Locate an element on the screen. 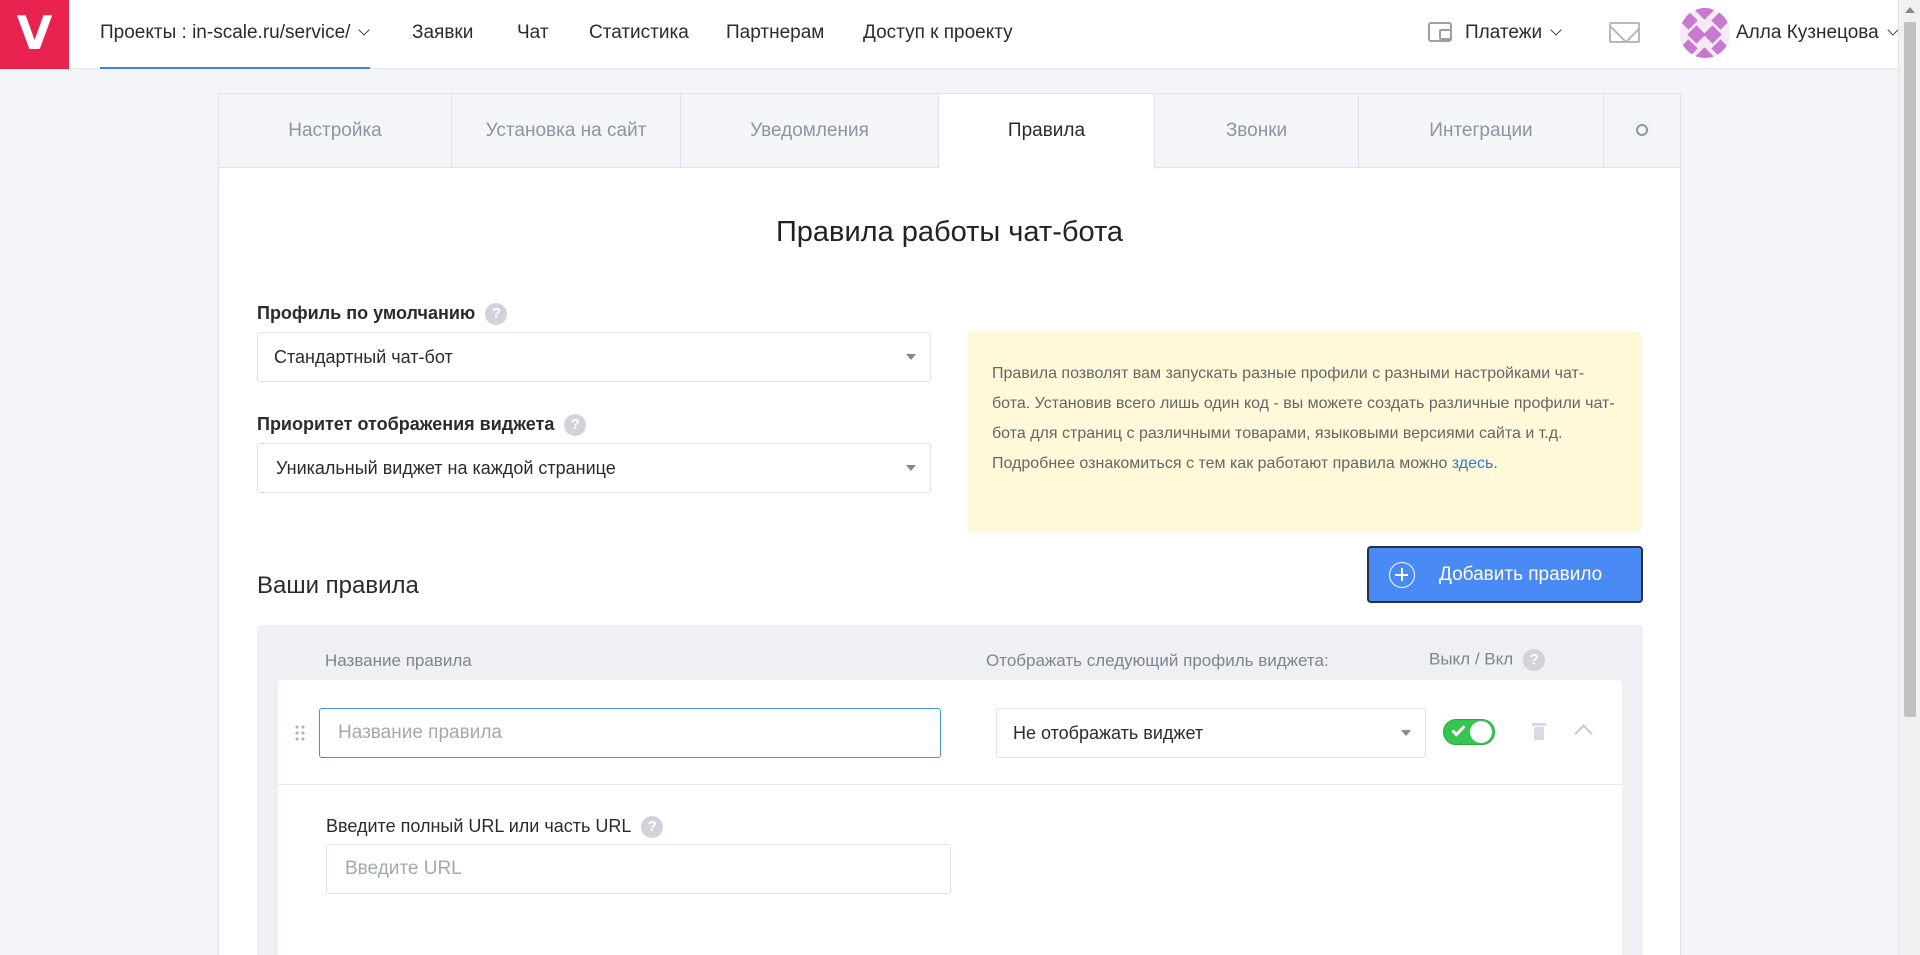 This screenshot has width=1920, height=955. nav-projects-label: Проекты : in-scale.ru/service/ is located at coordinates (225, 32).